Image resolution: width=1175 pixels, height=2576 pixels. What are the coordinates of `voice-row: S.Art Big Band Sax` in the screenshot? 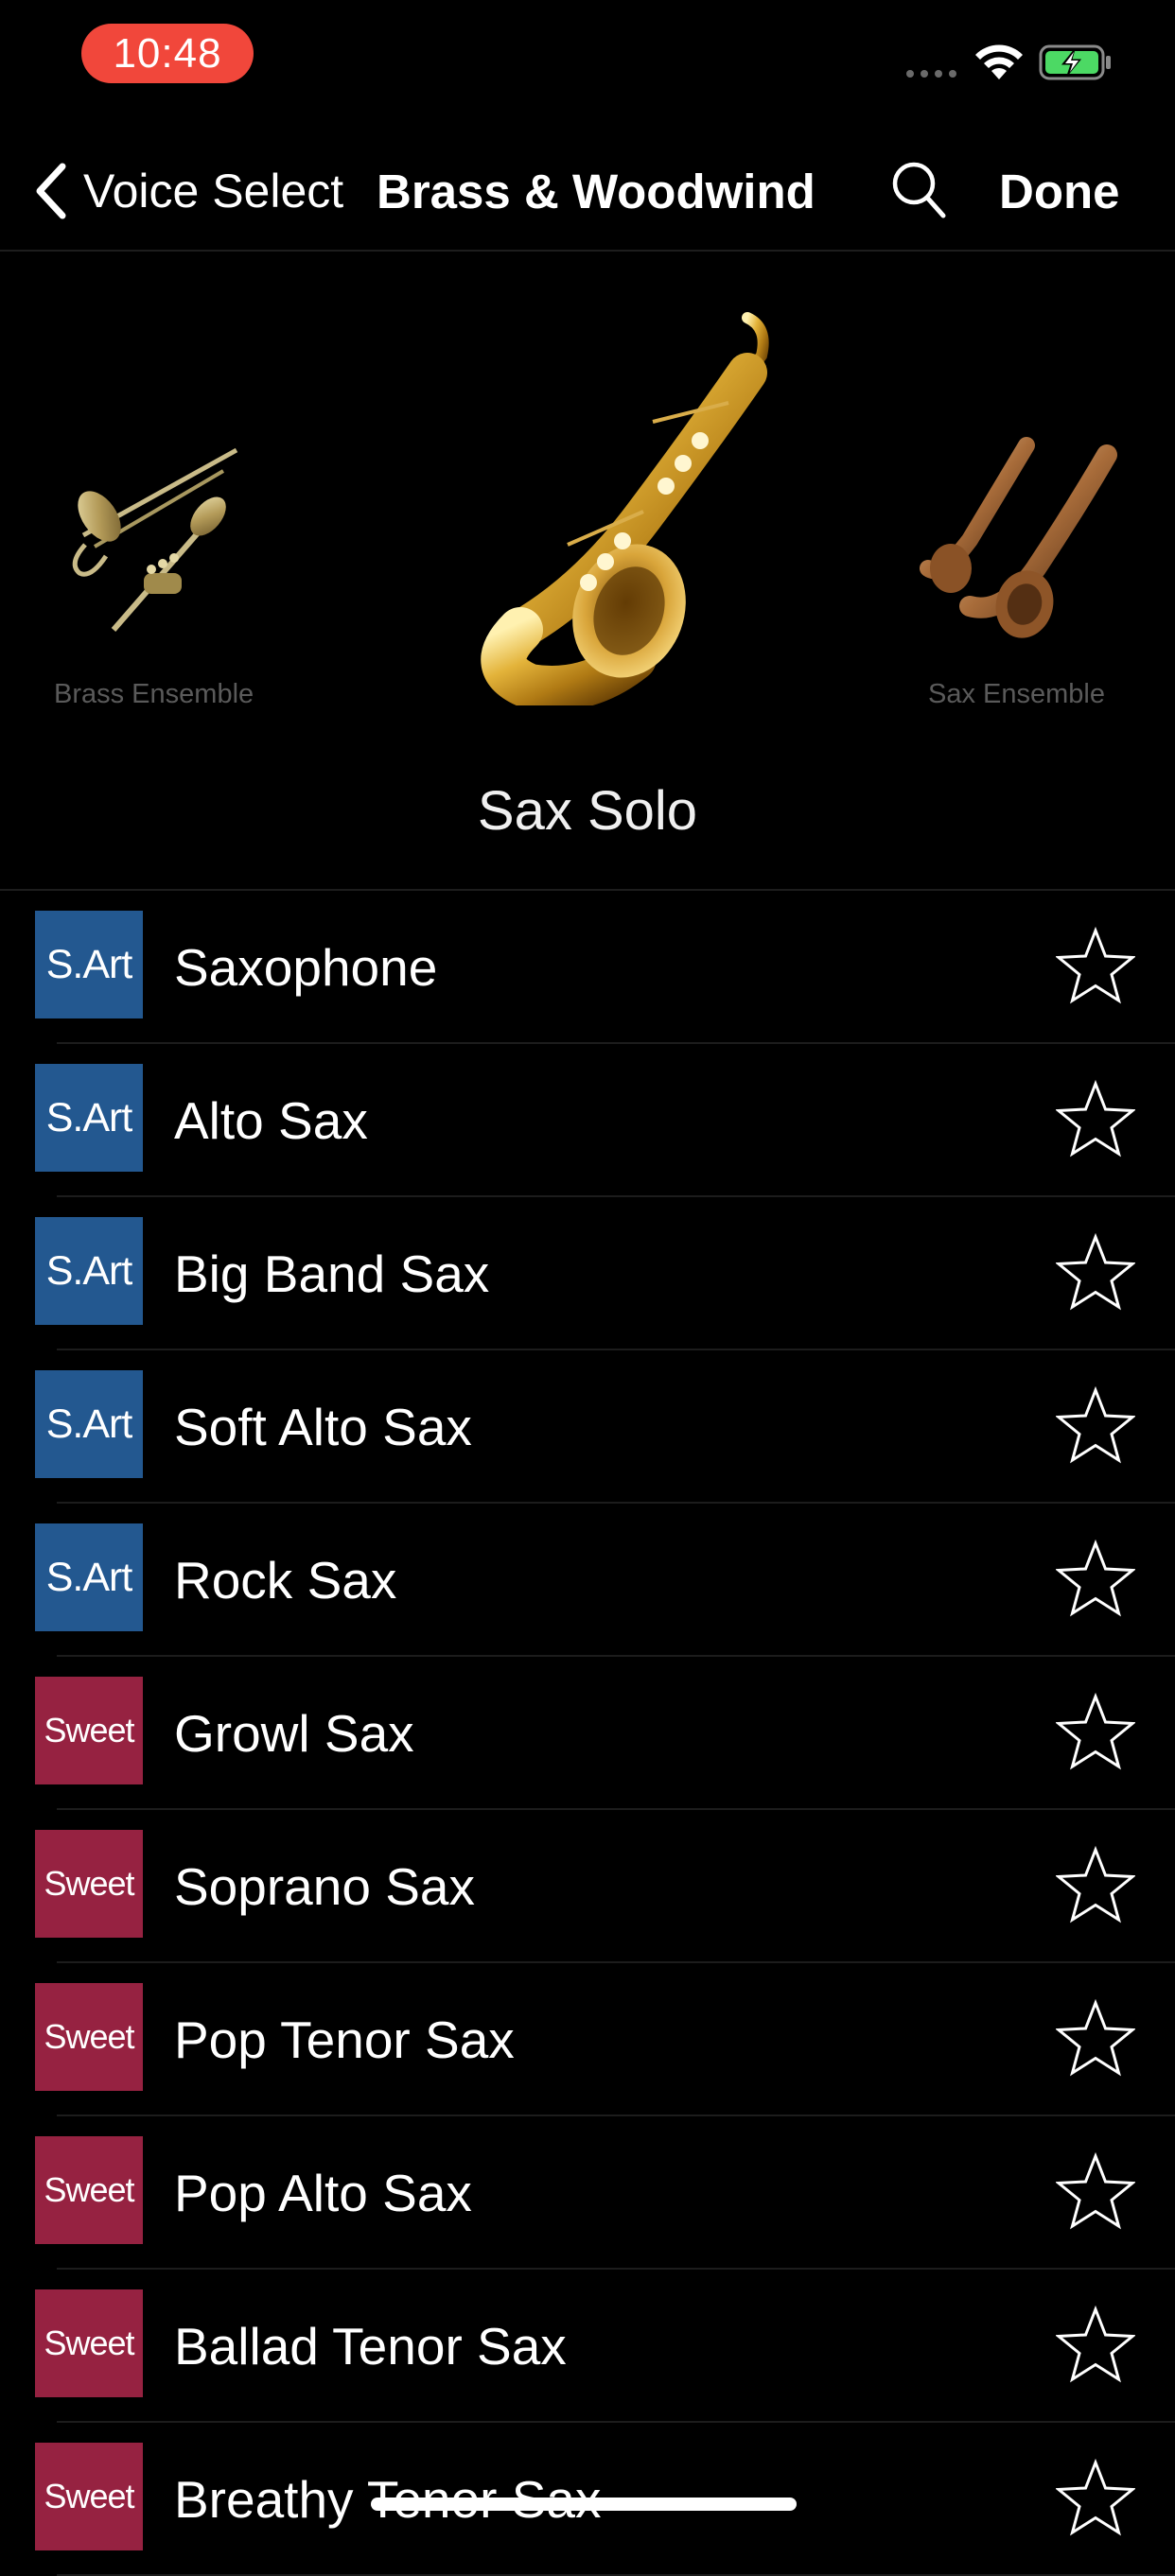 It's located at (587, 1273).